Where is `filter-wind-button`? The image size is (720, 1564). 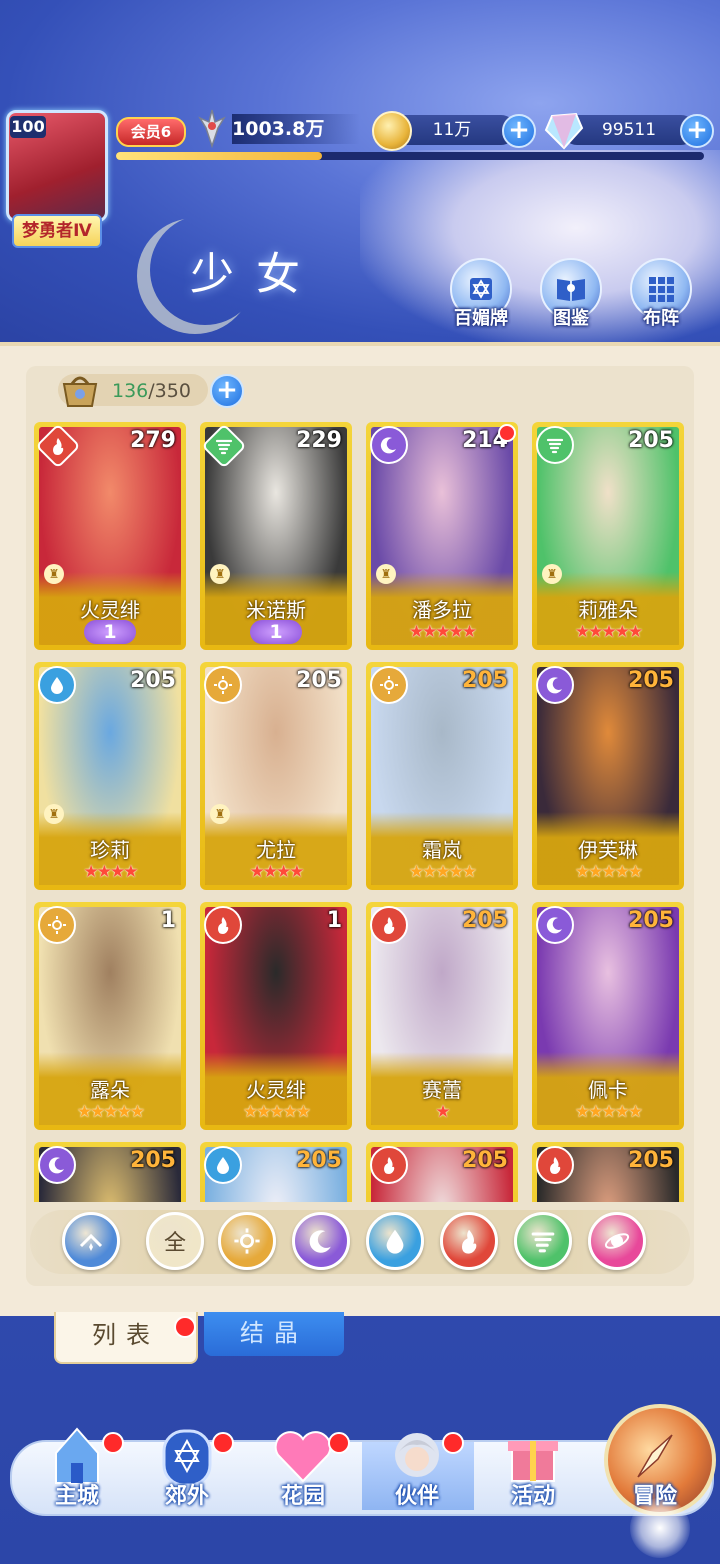 filter-wind-button is located at coordinates (543, 1241).